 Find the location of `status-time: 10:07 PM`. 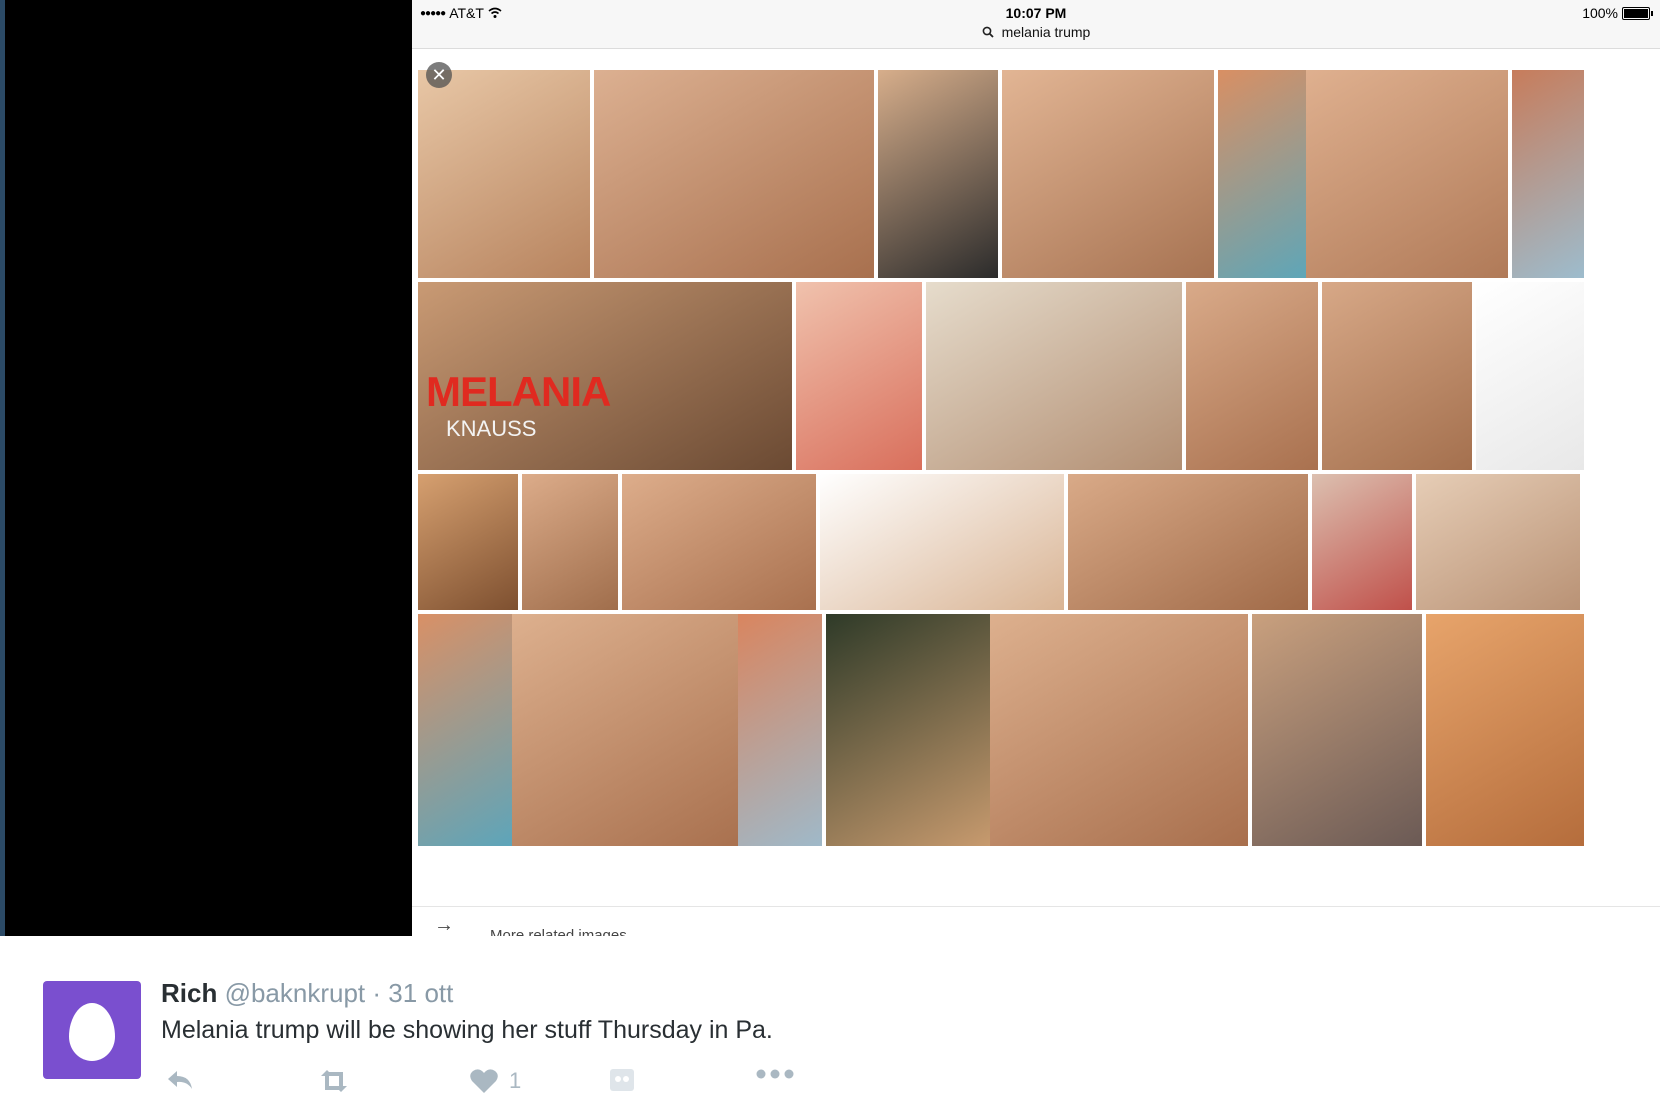

status-time: 10:07 PM is located at coordinates (1036, 13).